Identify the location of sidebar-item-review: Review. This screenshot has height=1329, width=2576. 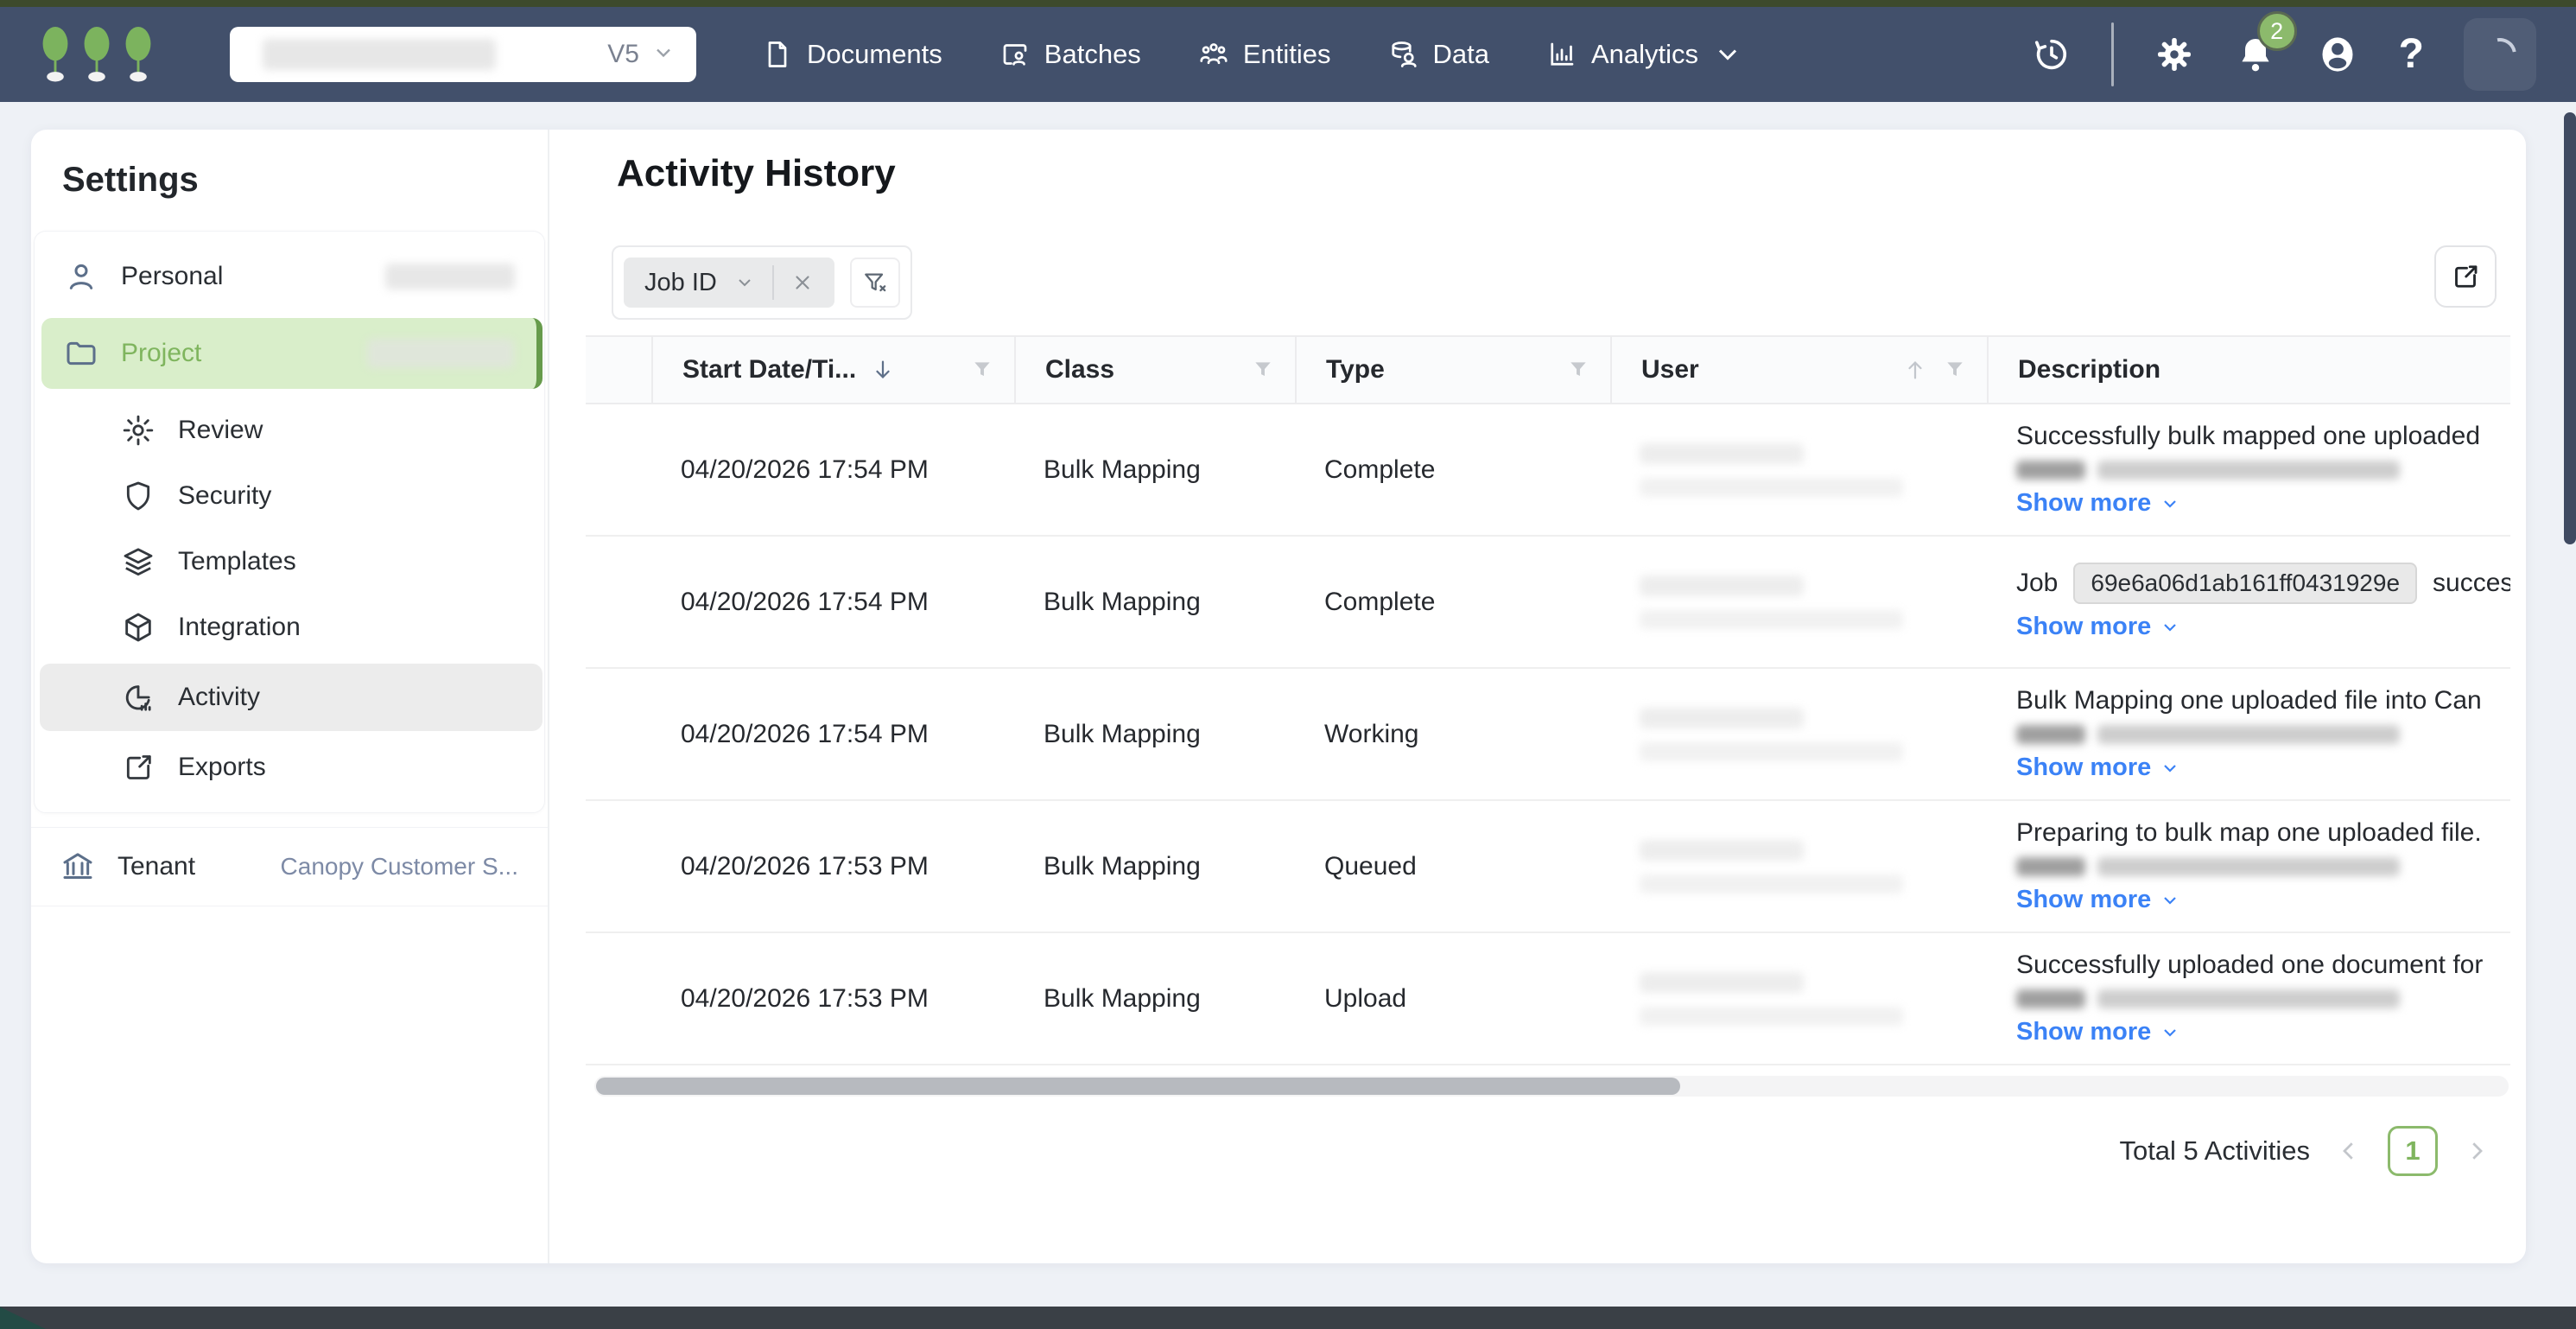
(289, 430).